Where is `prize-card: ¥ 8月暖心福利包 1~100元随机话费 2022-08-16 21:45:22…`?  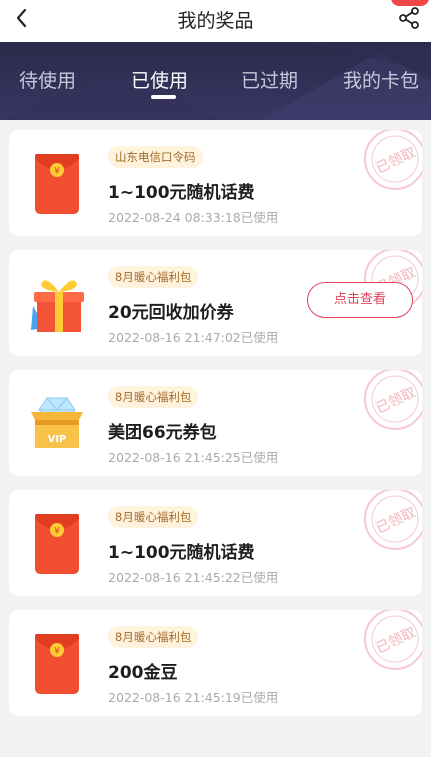 prize-card: ¥ 8月暖心福利包 1~100元随机话费 2022-08-16 21:45:22… is located at coordinates (215, 543).